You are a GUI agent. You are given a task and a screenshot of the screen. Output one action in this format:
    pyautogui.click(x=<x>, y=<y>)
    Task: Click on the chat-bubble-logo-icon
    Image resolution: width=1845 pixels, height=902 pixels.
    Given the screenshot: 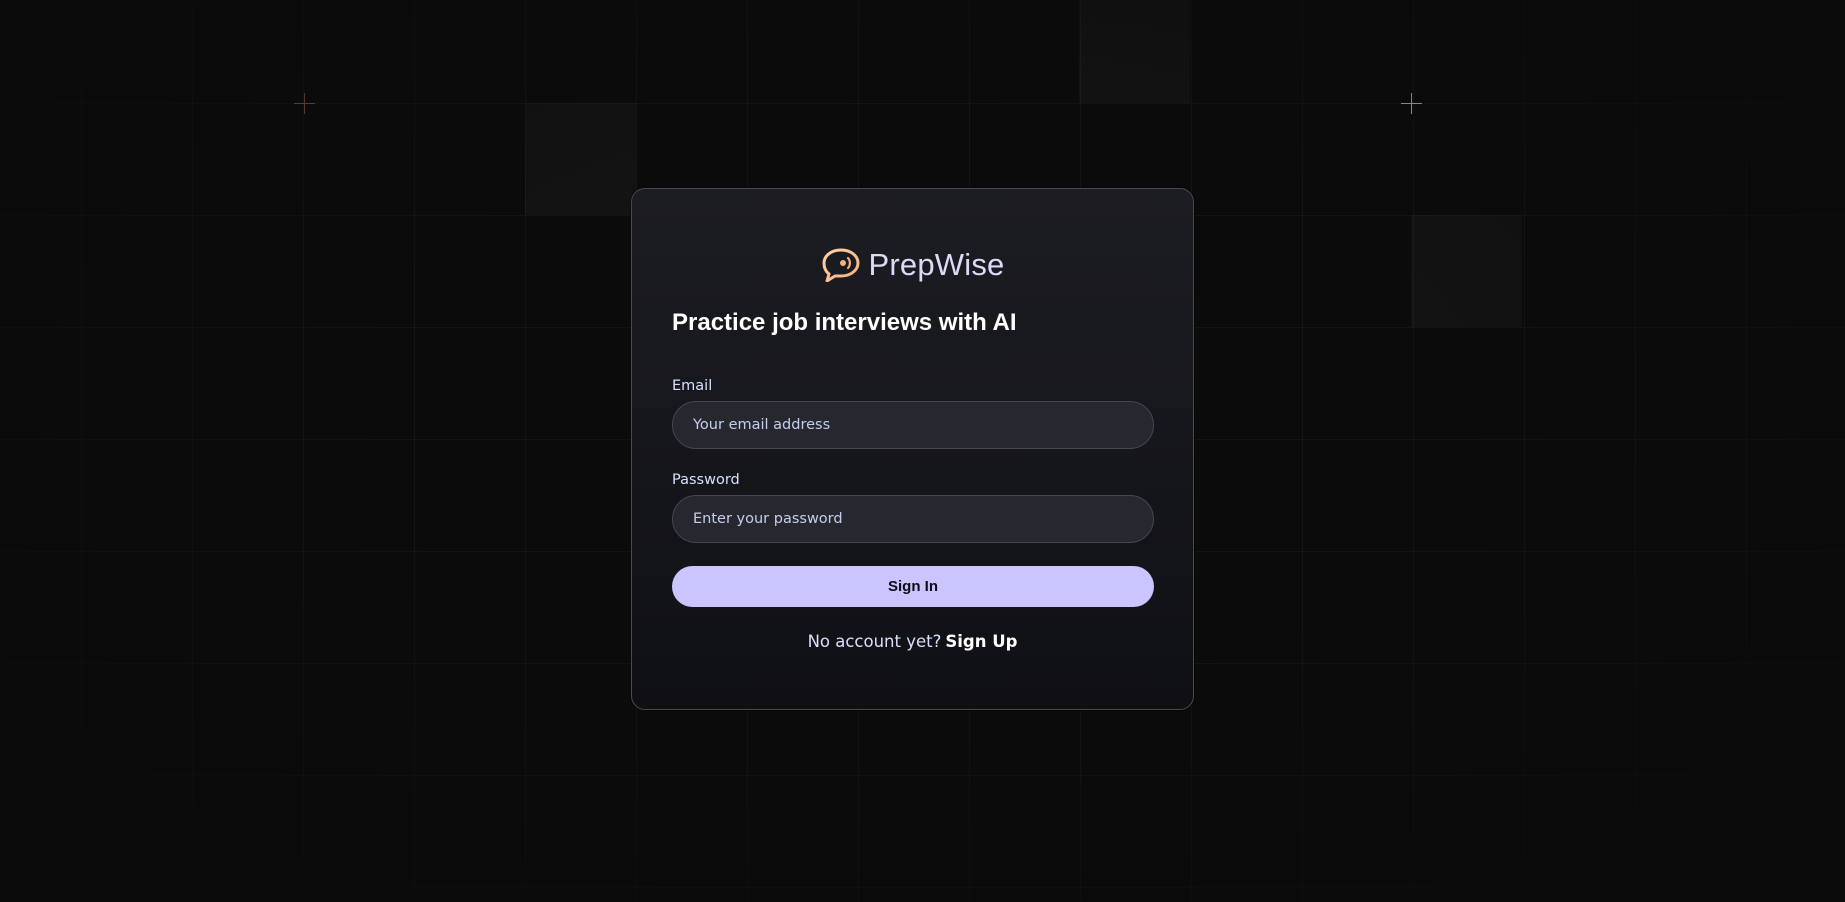 What is the action you would take?
    pyautogui.click(x=841, y=265)
    